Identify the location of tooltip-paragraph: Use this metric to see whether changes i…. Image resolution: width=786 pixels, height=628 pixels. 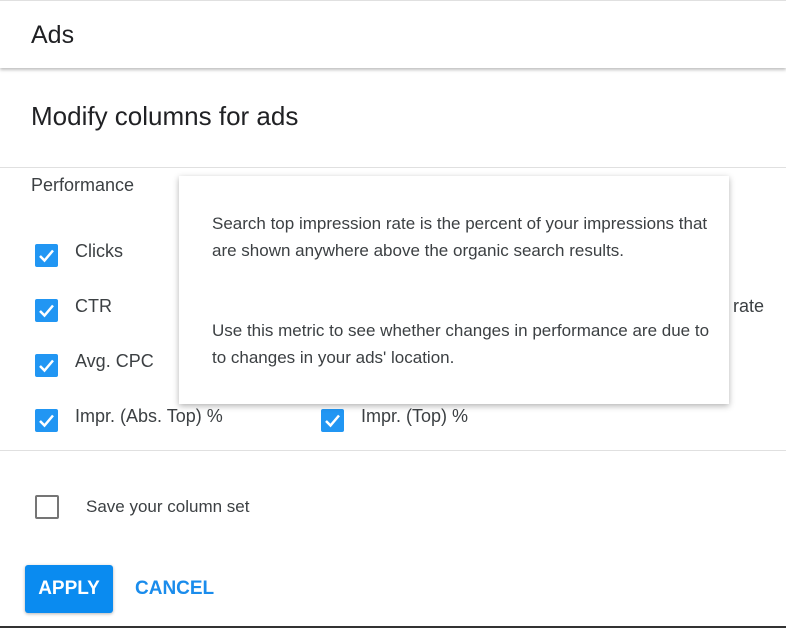
(461, 344).